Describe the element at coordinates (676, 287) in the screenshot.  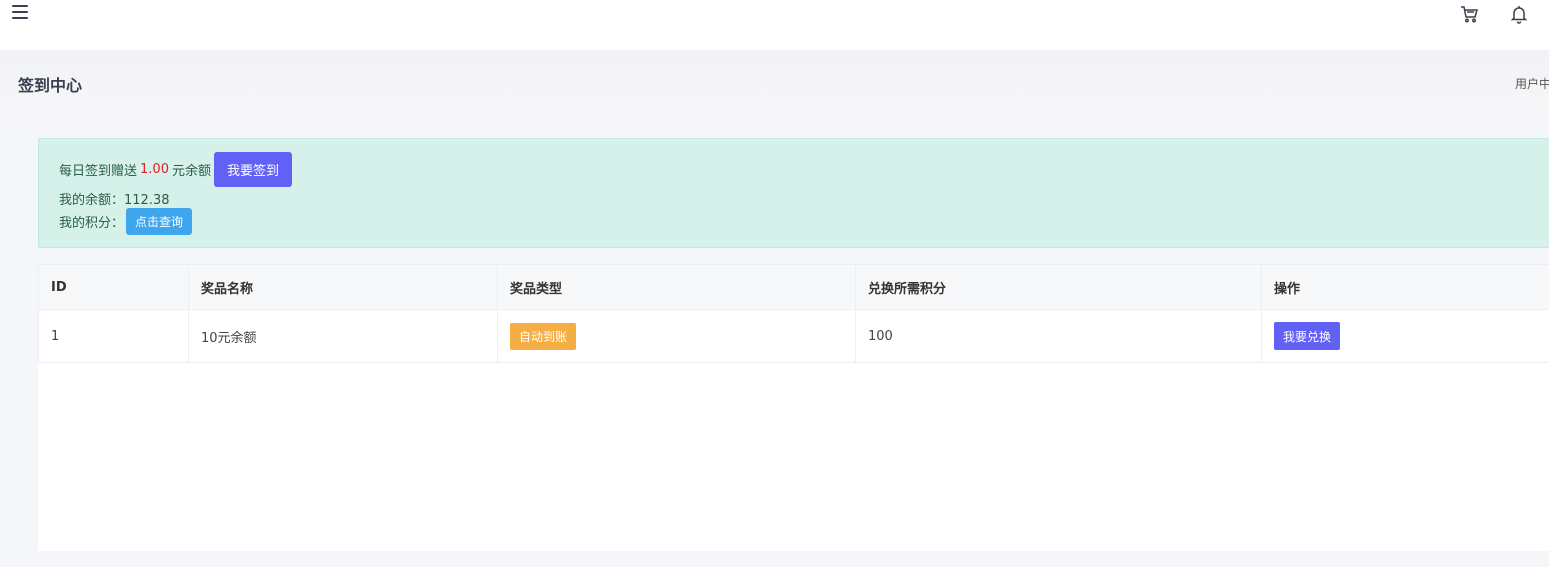
I see `column-header-prize-type: 奖品类型` at that location.